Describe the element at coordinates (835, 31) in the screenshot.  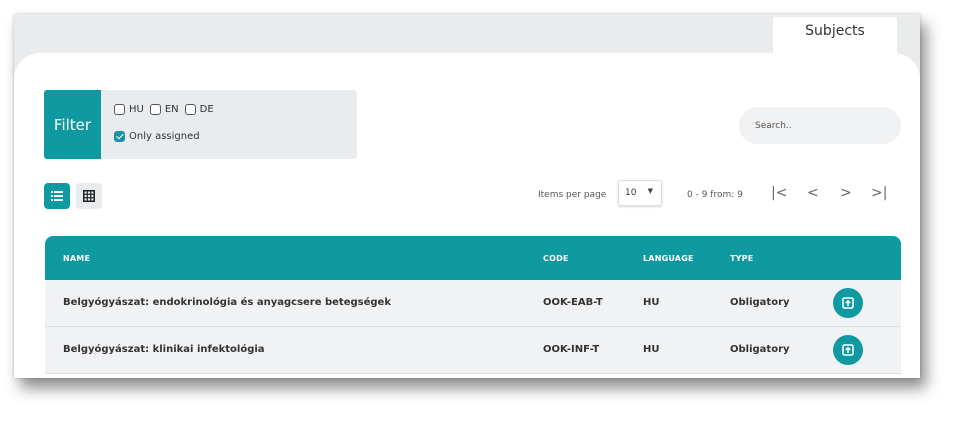
I see `tab-subjects-label: Subjects` at that location.